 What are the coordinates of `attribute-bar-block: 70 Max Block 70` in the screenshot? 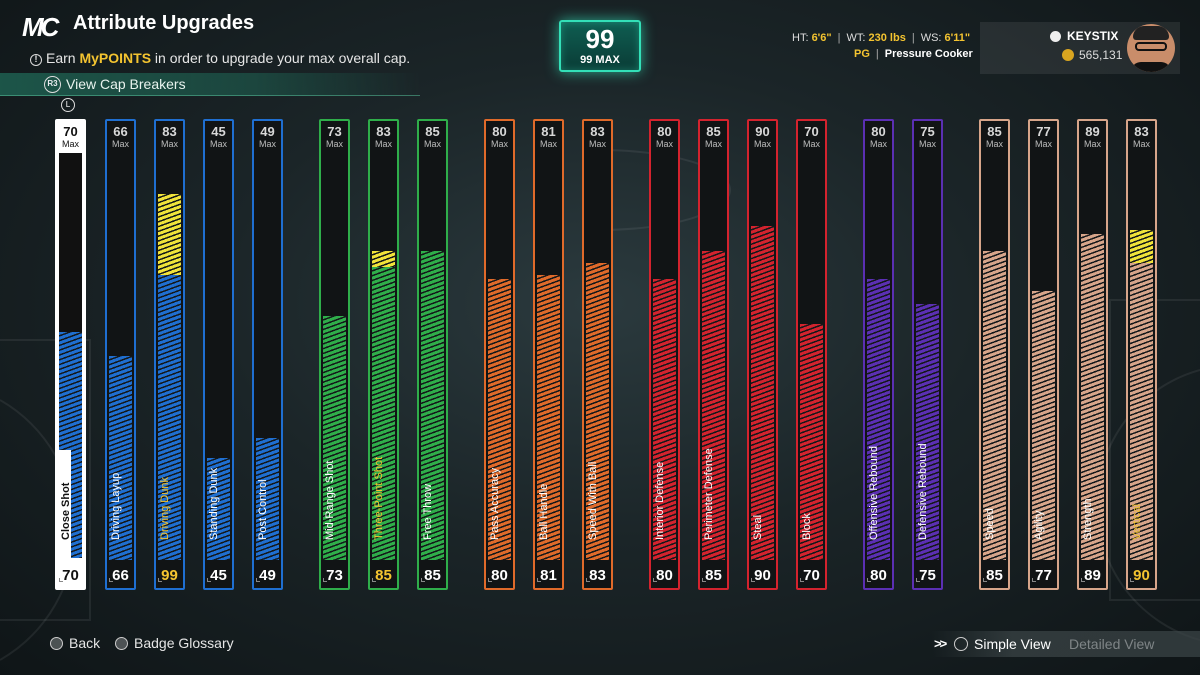 It's located at (811, 354).